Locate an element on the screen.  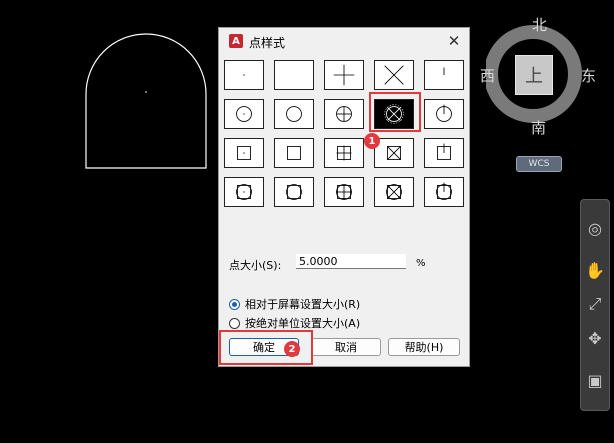
point-style-circsq-dot is located at coordinates (244, 192).